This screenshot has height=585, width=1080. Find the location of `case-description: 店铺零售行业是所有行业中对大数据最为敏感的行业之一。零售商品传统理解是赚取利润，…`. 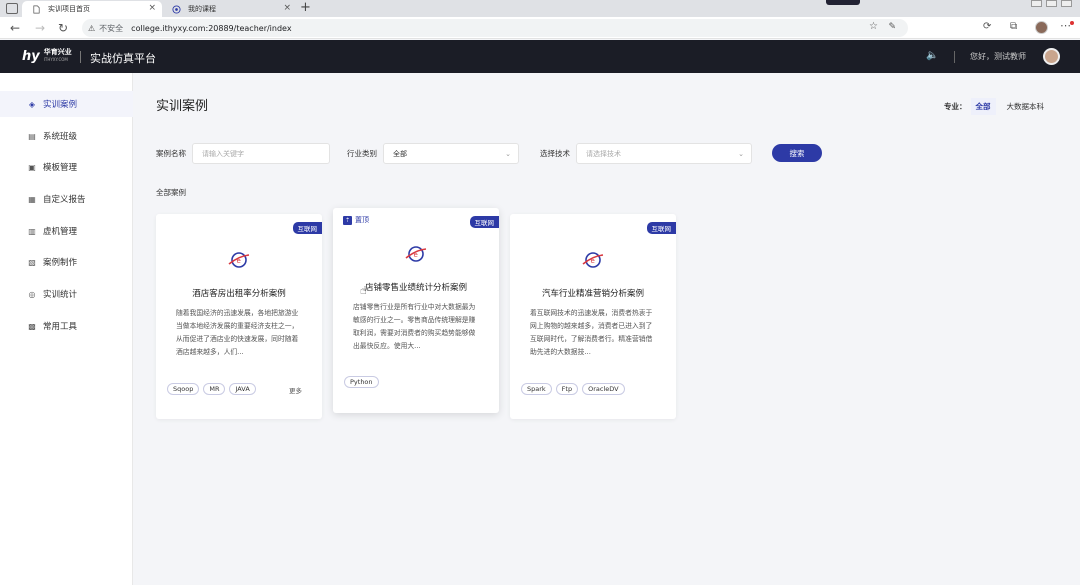

case-description: 店铺零售行业是所有行业中对大数据最为敏感的行业之一。零售商品传统理解是赚取利润，… is located at coordinates (414, 326).